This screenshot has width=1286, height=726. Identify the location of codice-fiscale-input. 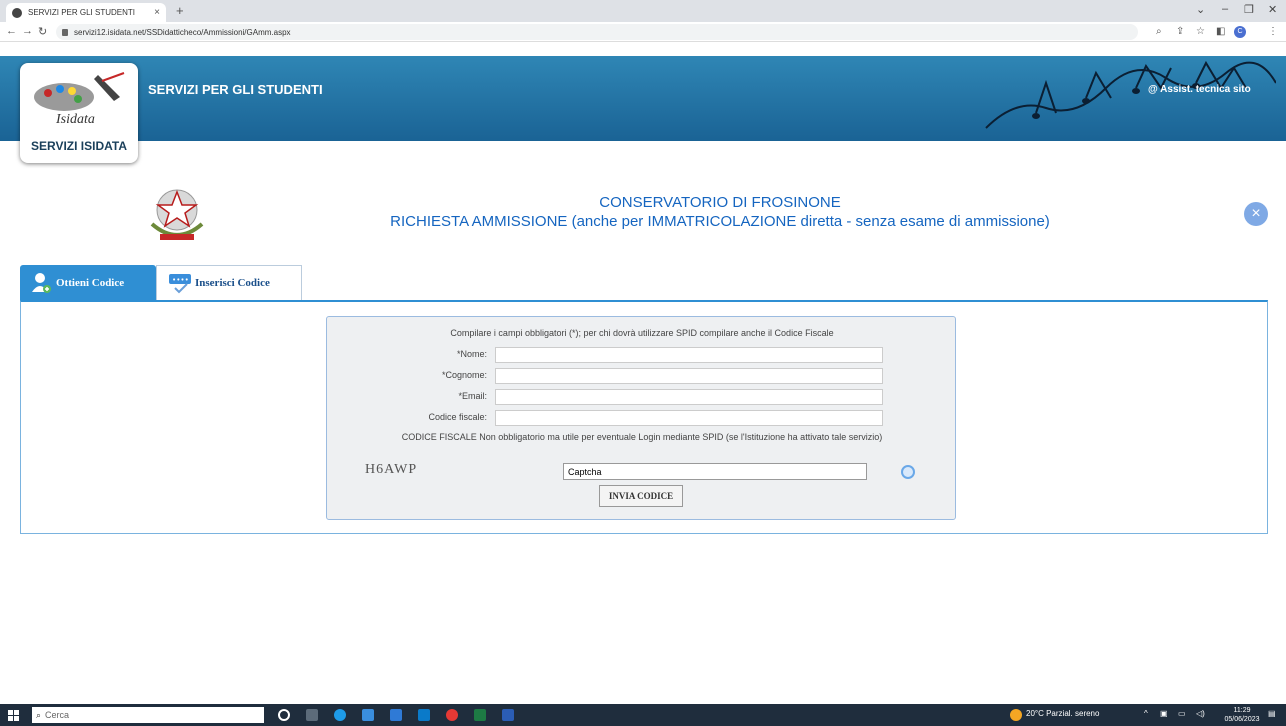
(689, 418).